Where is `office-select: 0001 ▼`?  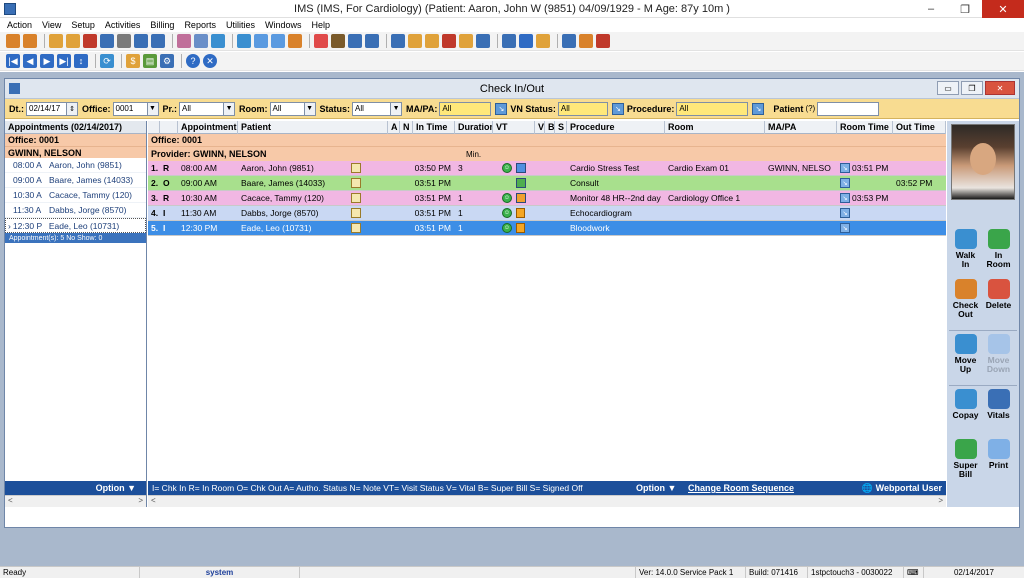 office-select: 0001 ▼ is located at coordinates (135, 108).